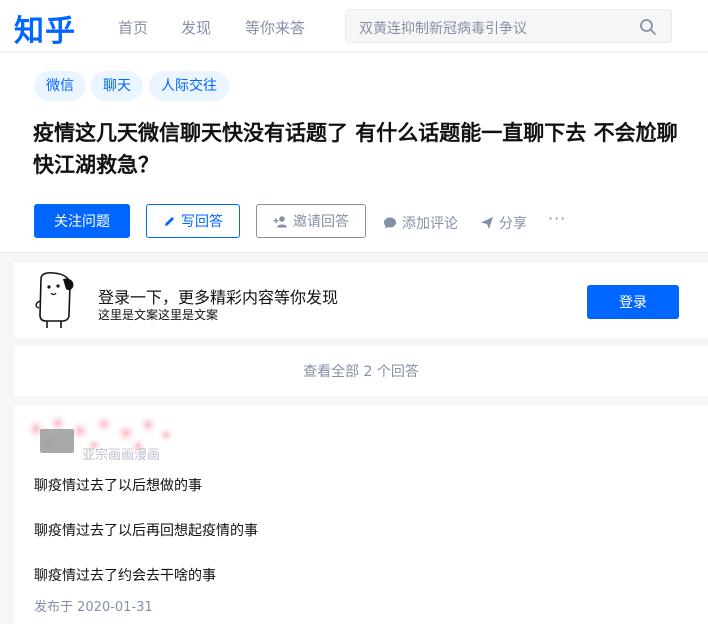 The width and height of the screenshot is (708, 624). Describe the element at coordinates (487, 223) in the screenshot. I see `share-icon` at that location.